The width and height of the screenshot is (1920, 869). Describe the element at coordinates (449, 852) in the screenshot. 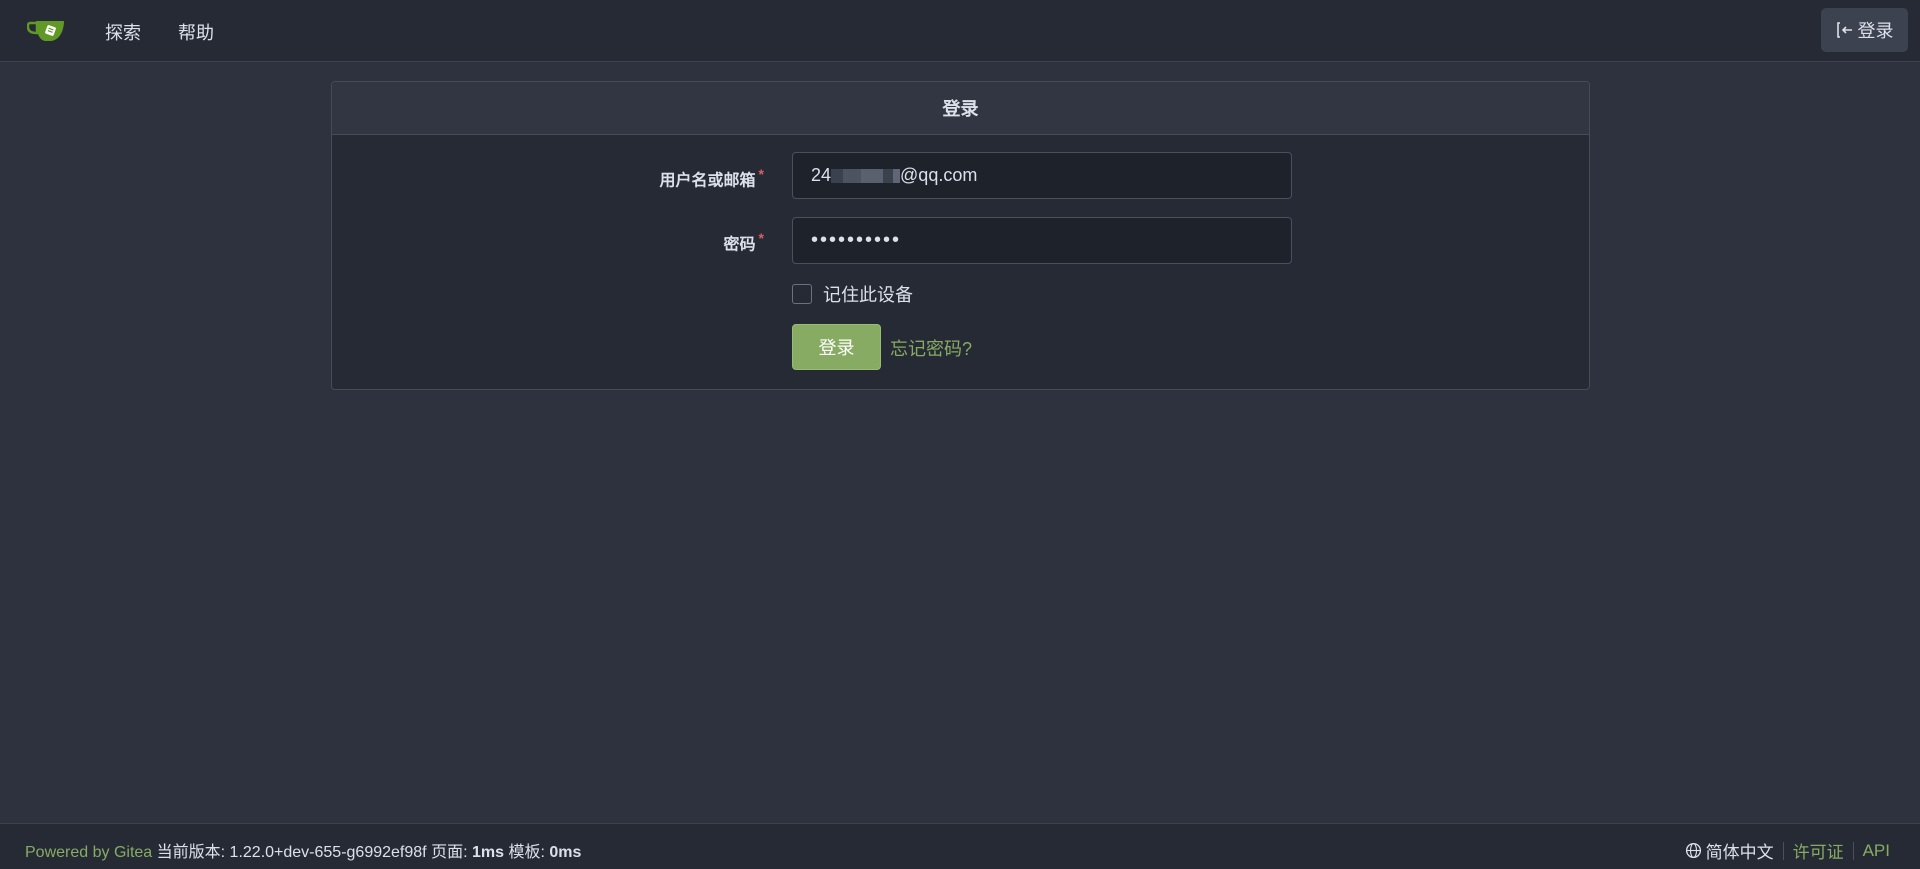

I see `page-time-label: 页面:` at that location.